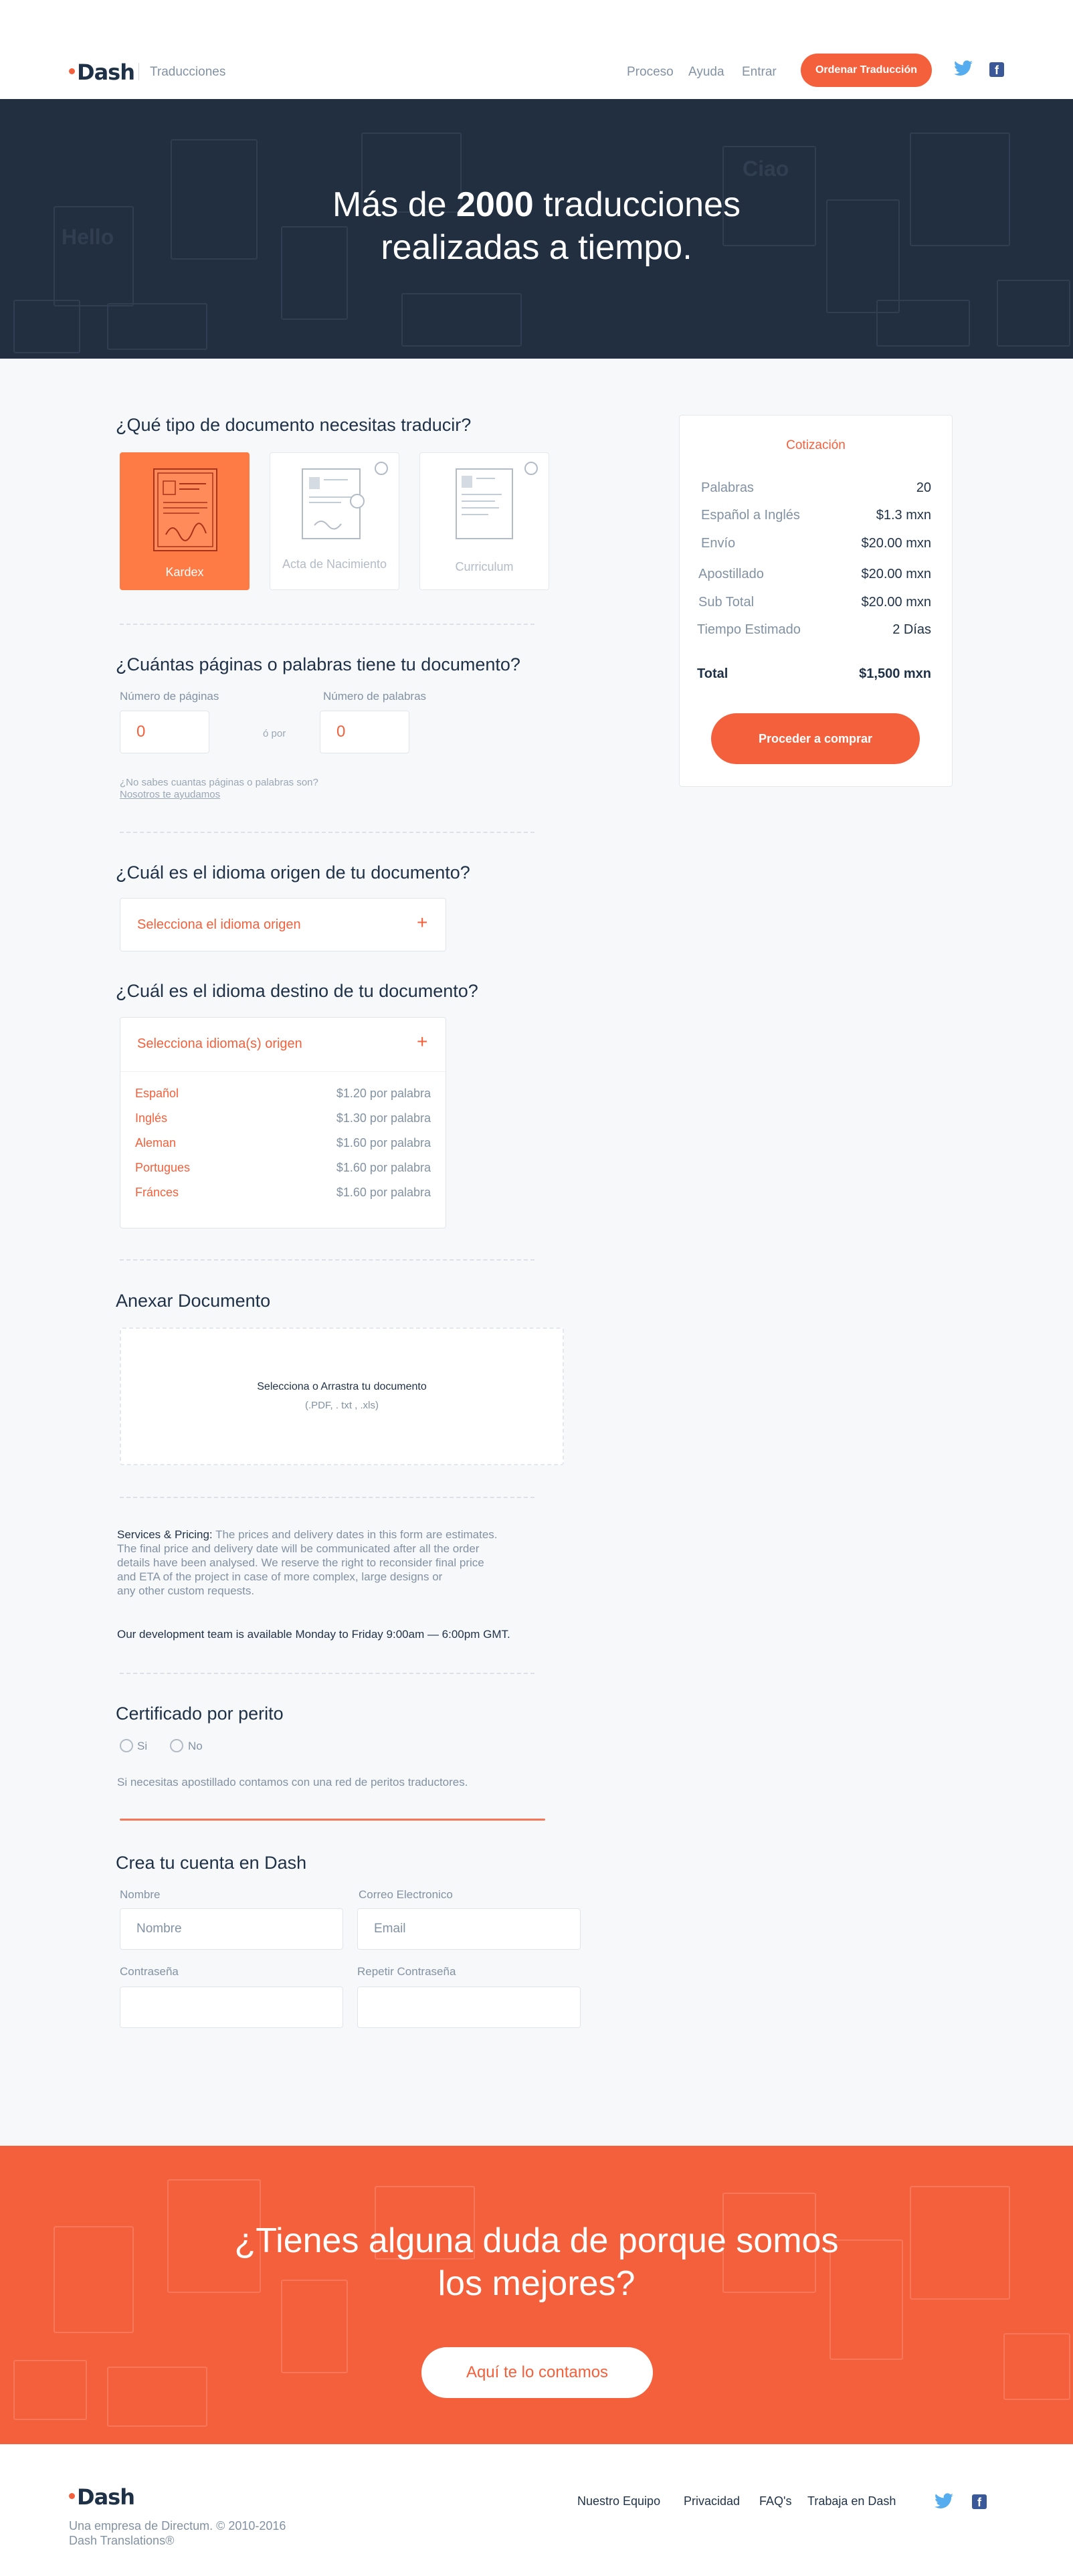 The width and height of the screenshot is (1073, 2576). What do you see at coordinates (142, 1746) in the screenshot?
I see `radio-yes-label: Si` at bounding box center [142, 1746].